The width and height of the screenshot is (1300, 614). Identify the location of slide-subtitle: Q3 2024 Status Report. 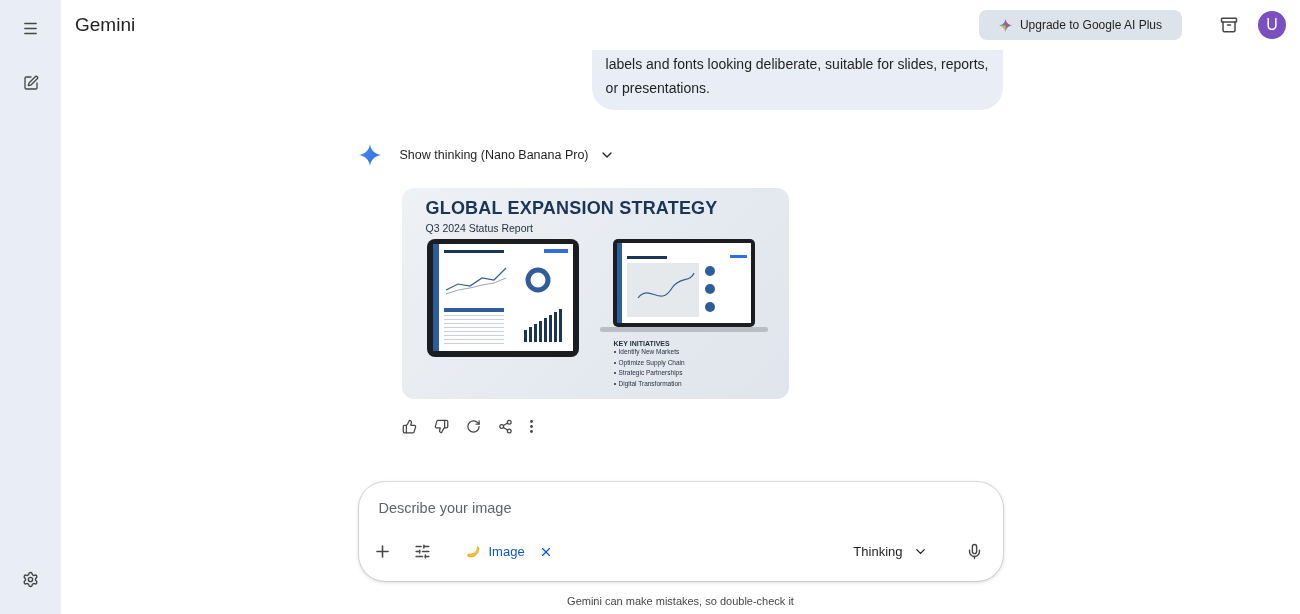
(479, 228).